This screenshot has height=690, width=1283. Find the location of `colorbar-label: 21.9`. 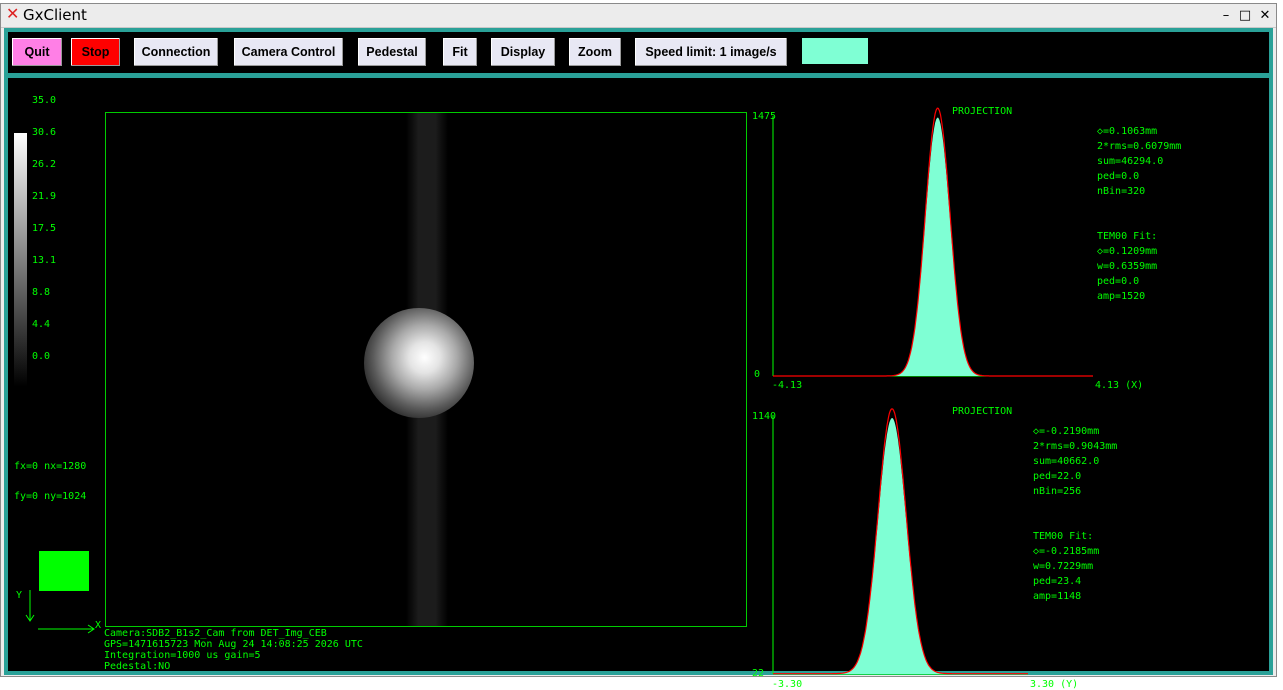

colorbar-label: 21.9 is located at coordinates (44, 196).